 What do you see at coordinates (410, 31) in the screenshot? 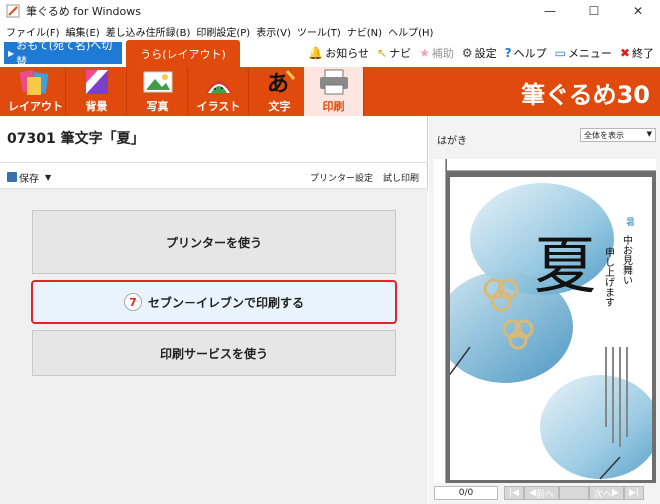
I see `menu-help: ヘルプ(H)` at bounding box center [410, 31].